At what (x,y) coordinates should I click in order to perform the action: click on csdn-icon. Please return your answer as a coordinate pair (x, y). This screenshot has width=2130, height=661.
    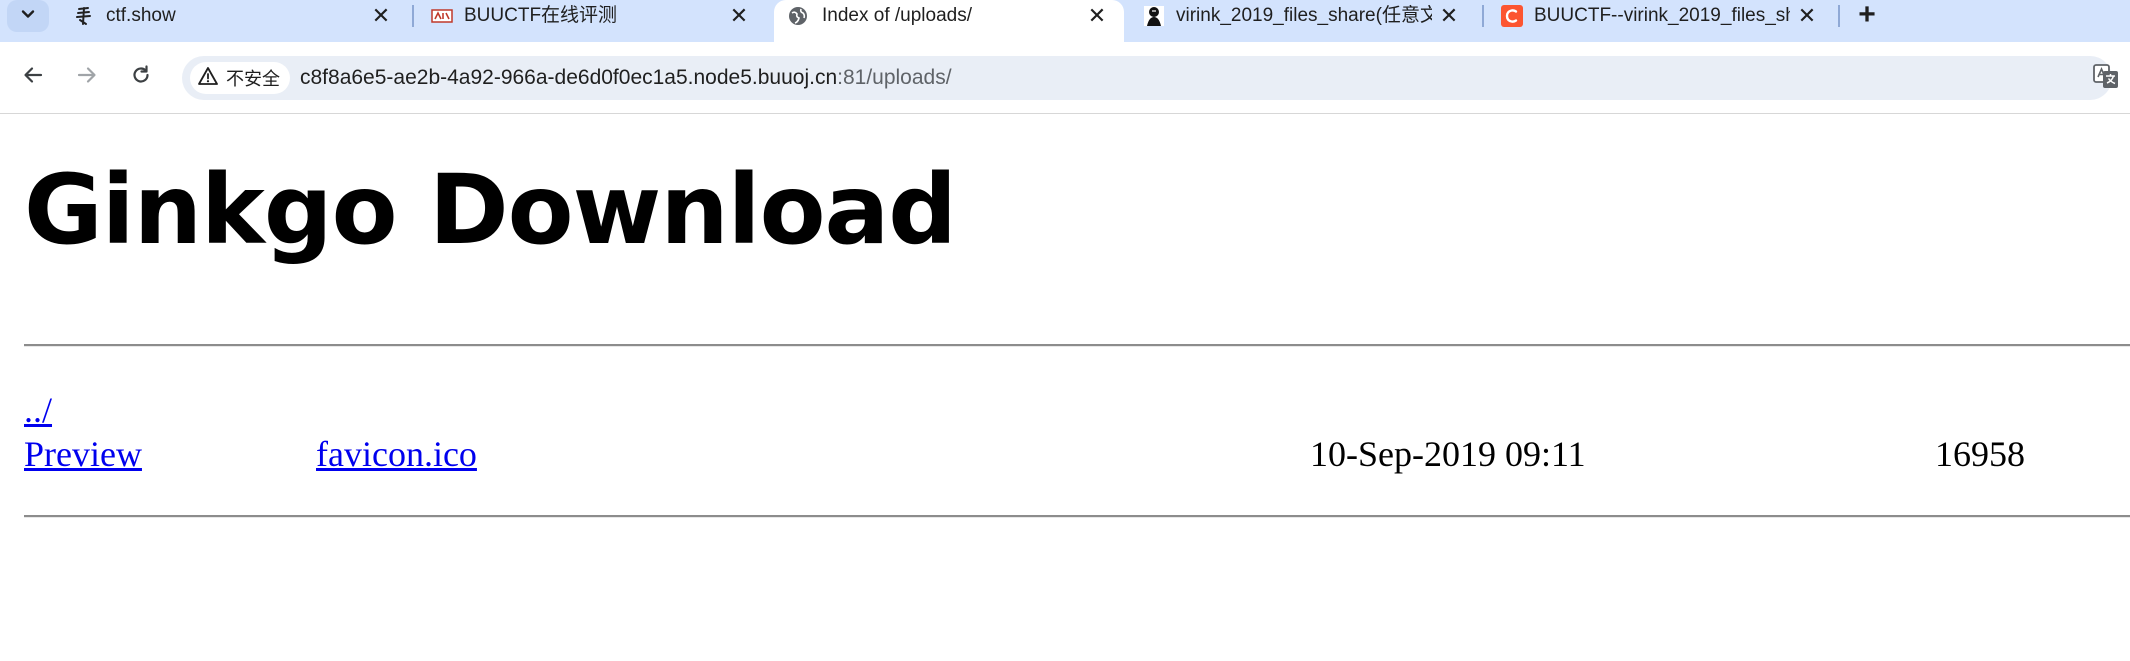
    Looking at the image, I should click on (1512, 16).